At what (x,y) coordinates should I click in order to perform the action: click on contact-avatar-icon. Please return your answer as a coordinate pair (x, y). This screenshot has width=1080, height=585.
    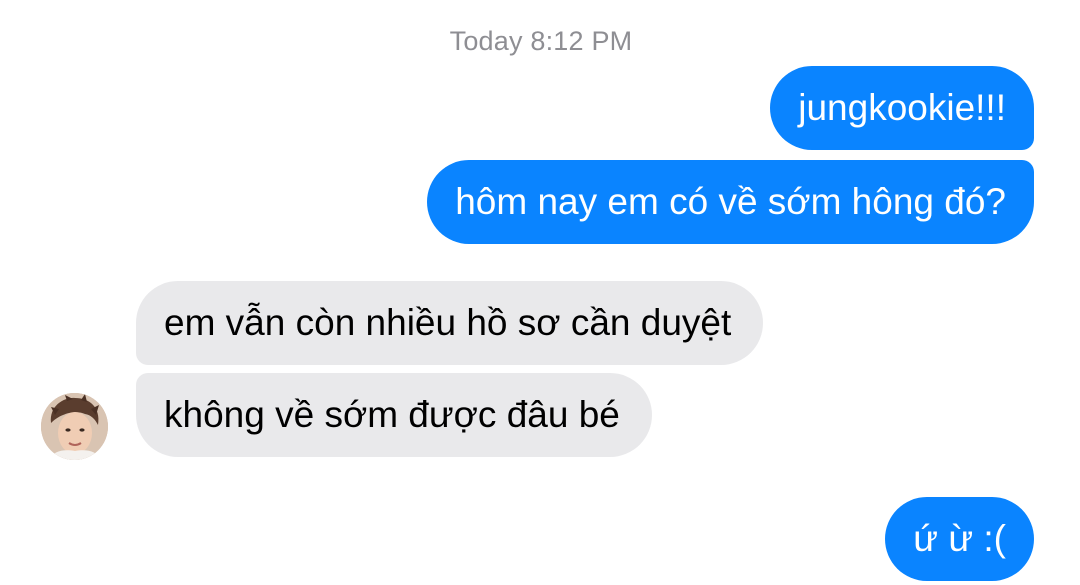
    Looking at the image, I should click on (74, 426).